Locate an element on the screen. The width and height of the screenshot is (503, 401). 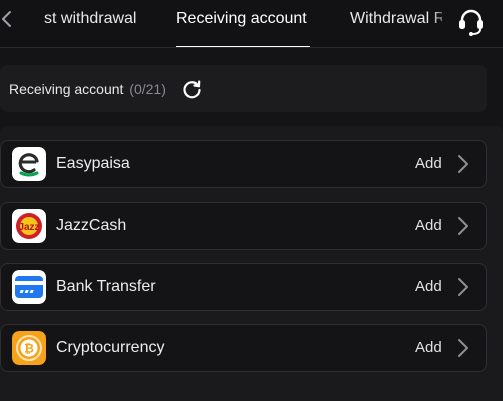
bitcoin-icon: ₿ is located at coordinates (29, 348).